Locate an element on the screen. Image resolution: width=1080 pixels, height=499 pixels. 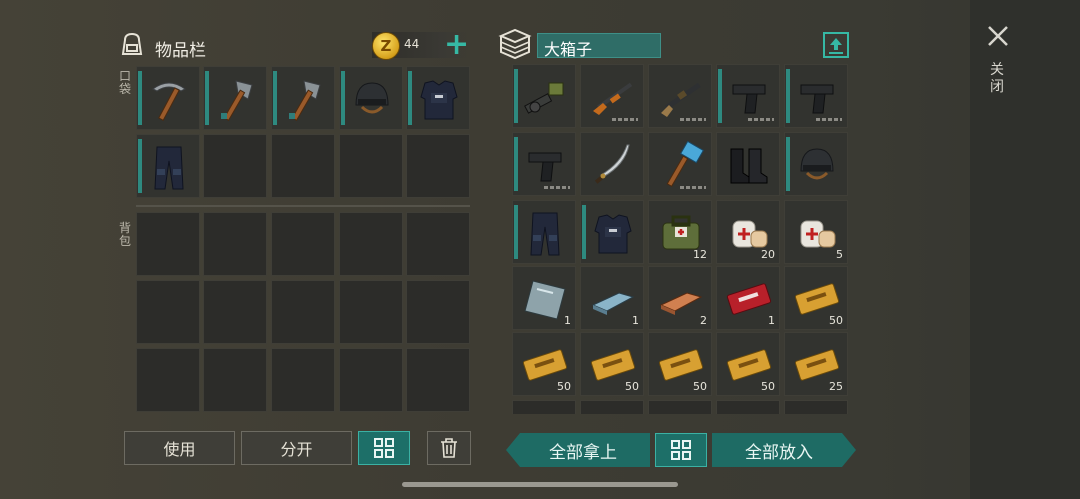
stack-count: 2 is located at coordinates (703, 320).